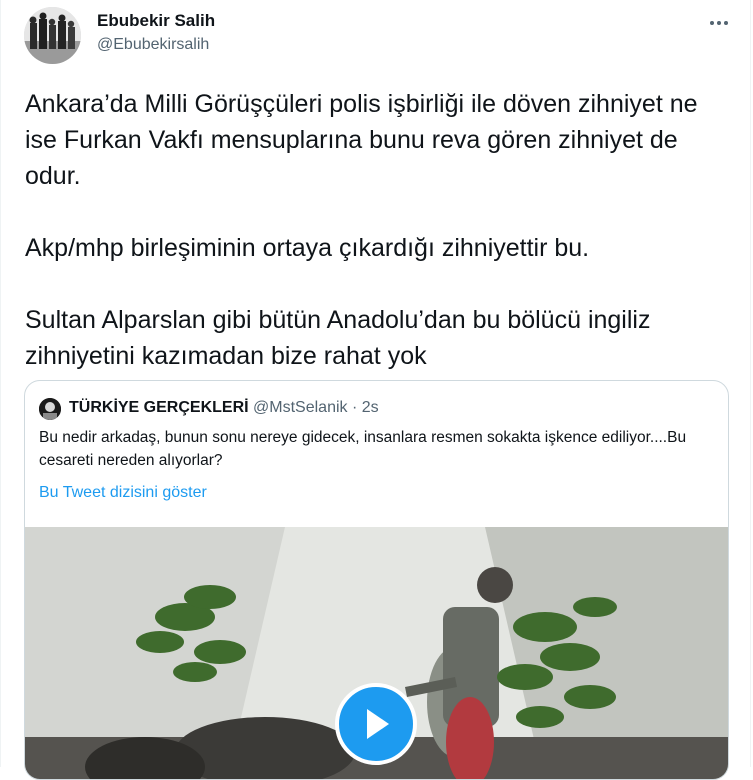 The height and width of the screenshot is (780, 753). I want to click on author-handle: @Ebubekirsalih, so click(153, 45).